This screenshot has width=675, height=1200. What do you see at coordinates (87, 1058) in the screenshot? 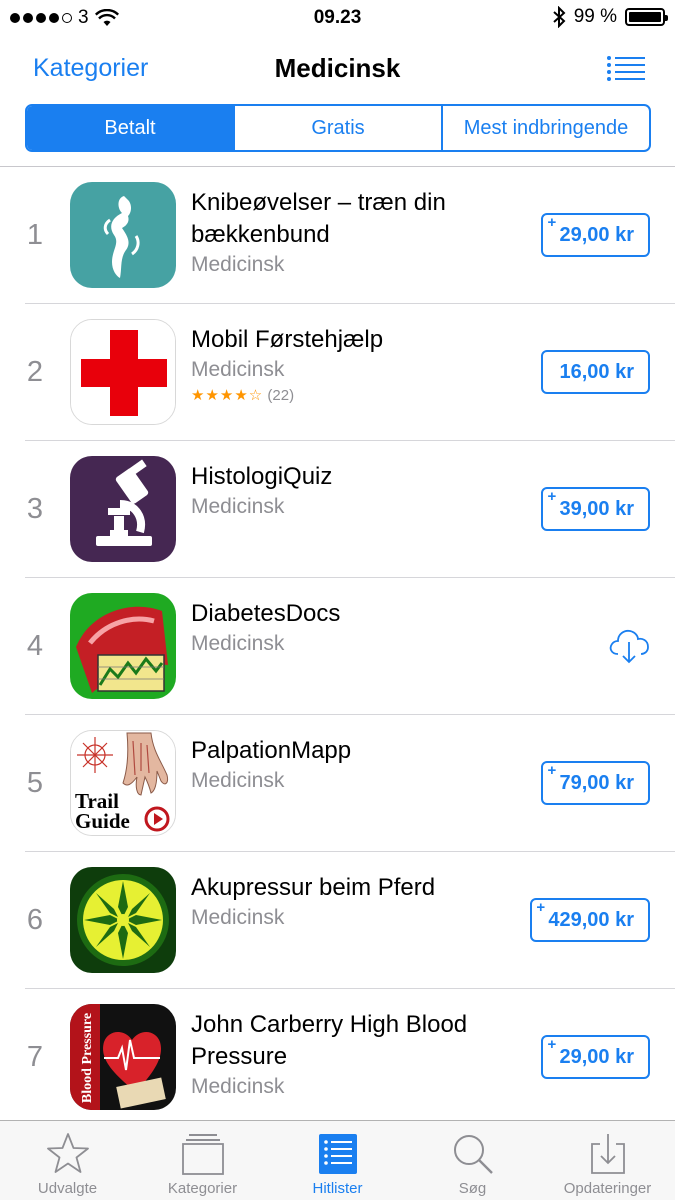
I see `blood-pressure-wordmark: Blood Pressure` at bounding box center [87, 1058].